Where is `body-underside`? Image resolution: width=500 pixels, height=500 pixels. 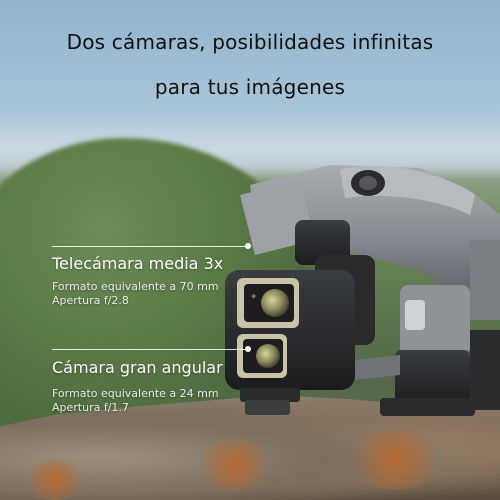 body-underside is located at coordinates (377, 367).